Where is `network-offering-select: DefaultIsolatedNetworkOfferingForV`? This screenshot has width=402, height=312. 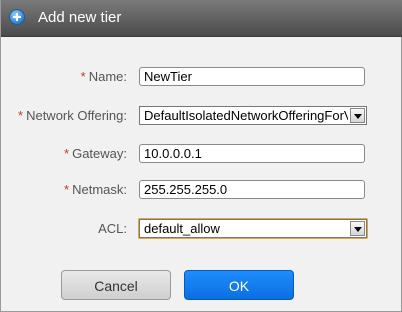 network-offering-select: DefaultIsolatedNetworkOfferingForV is located at coordinates (253, 115).